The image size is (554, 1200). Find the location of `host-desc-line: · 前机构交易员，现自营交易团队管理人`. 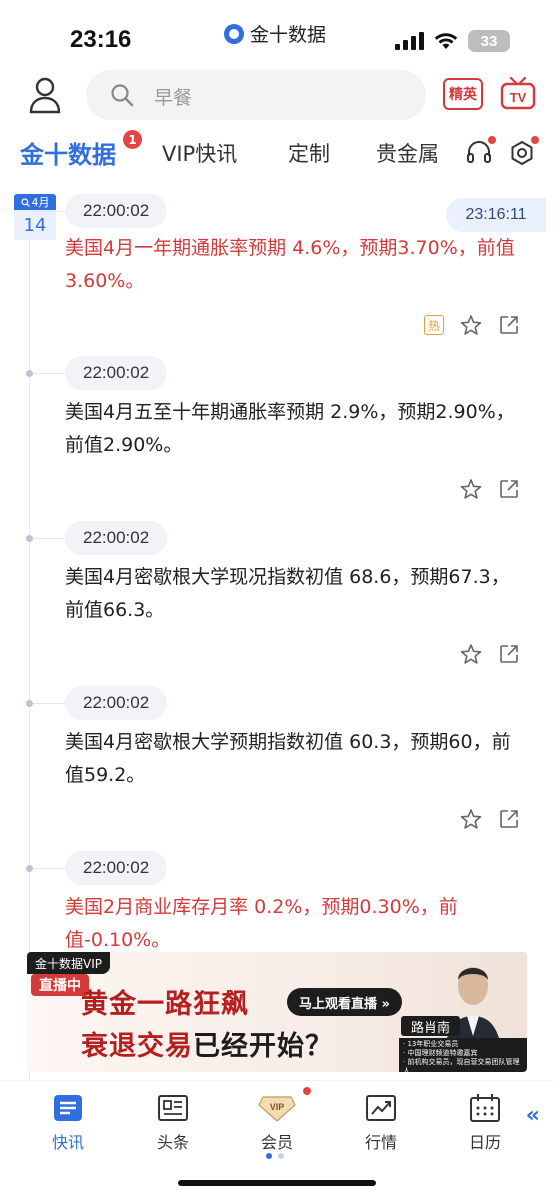

host-desc-line: · 前机构交易员，现自营交易团队管理人 is located at coordinates (461, 1065).